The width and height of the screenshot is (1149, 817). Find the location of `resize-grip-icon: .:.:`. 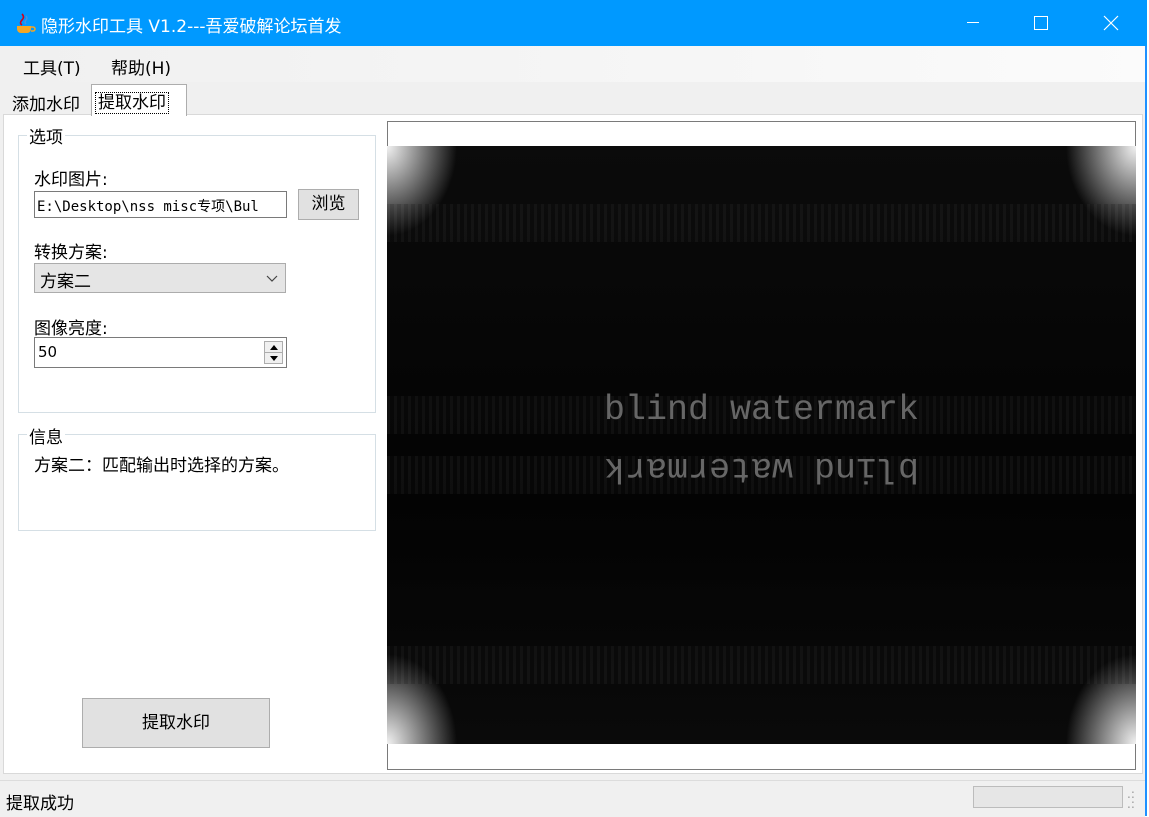

resize-grip-icon: .:.: is located at coordinates (1134, 799).